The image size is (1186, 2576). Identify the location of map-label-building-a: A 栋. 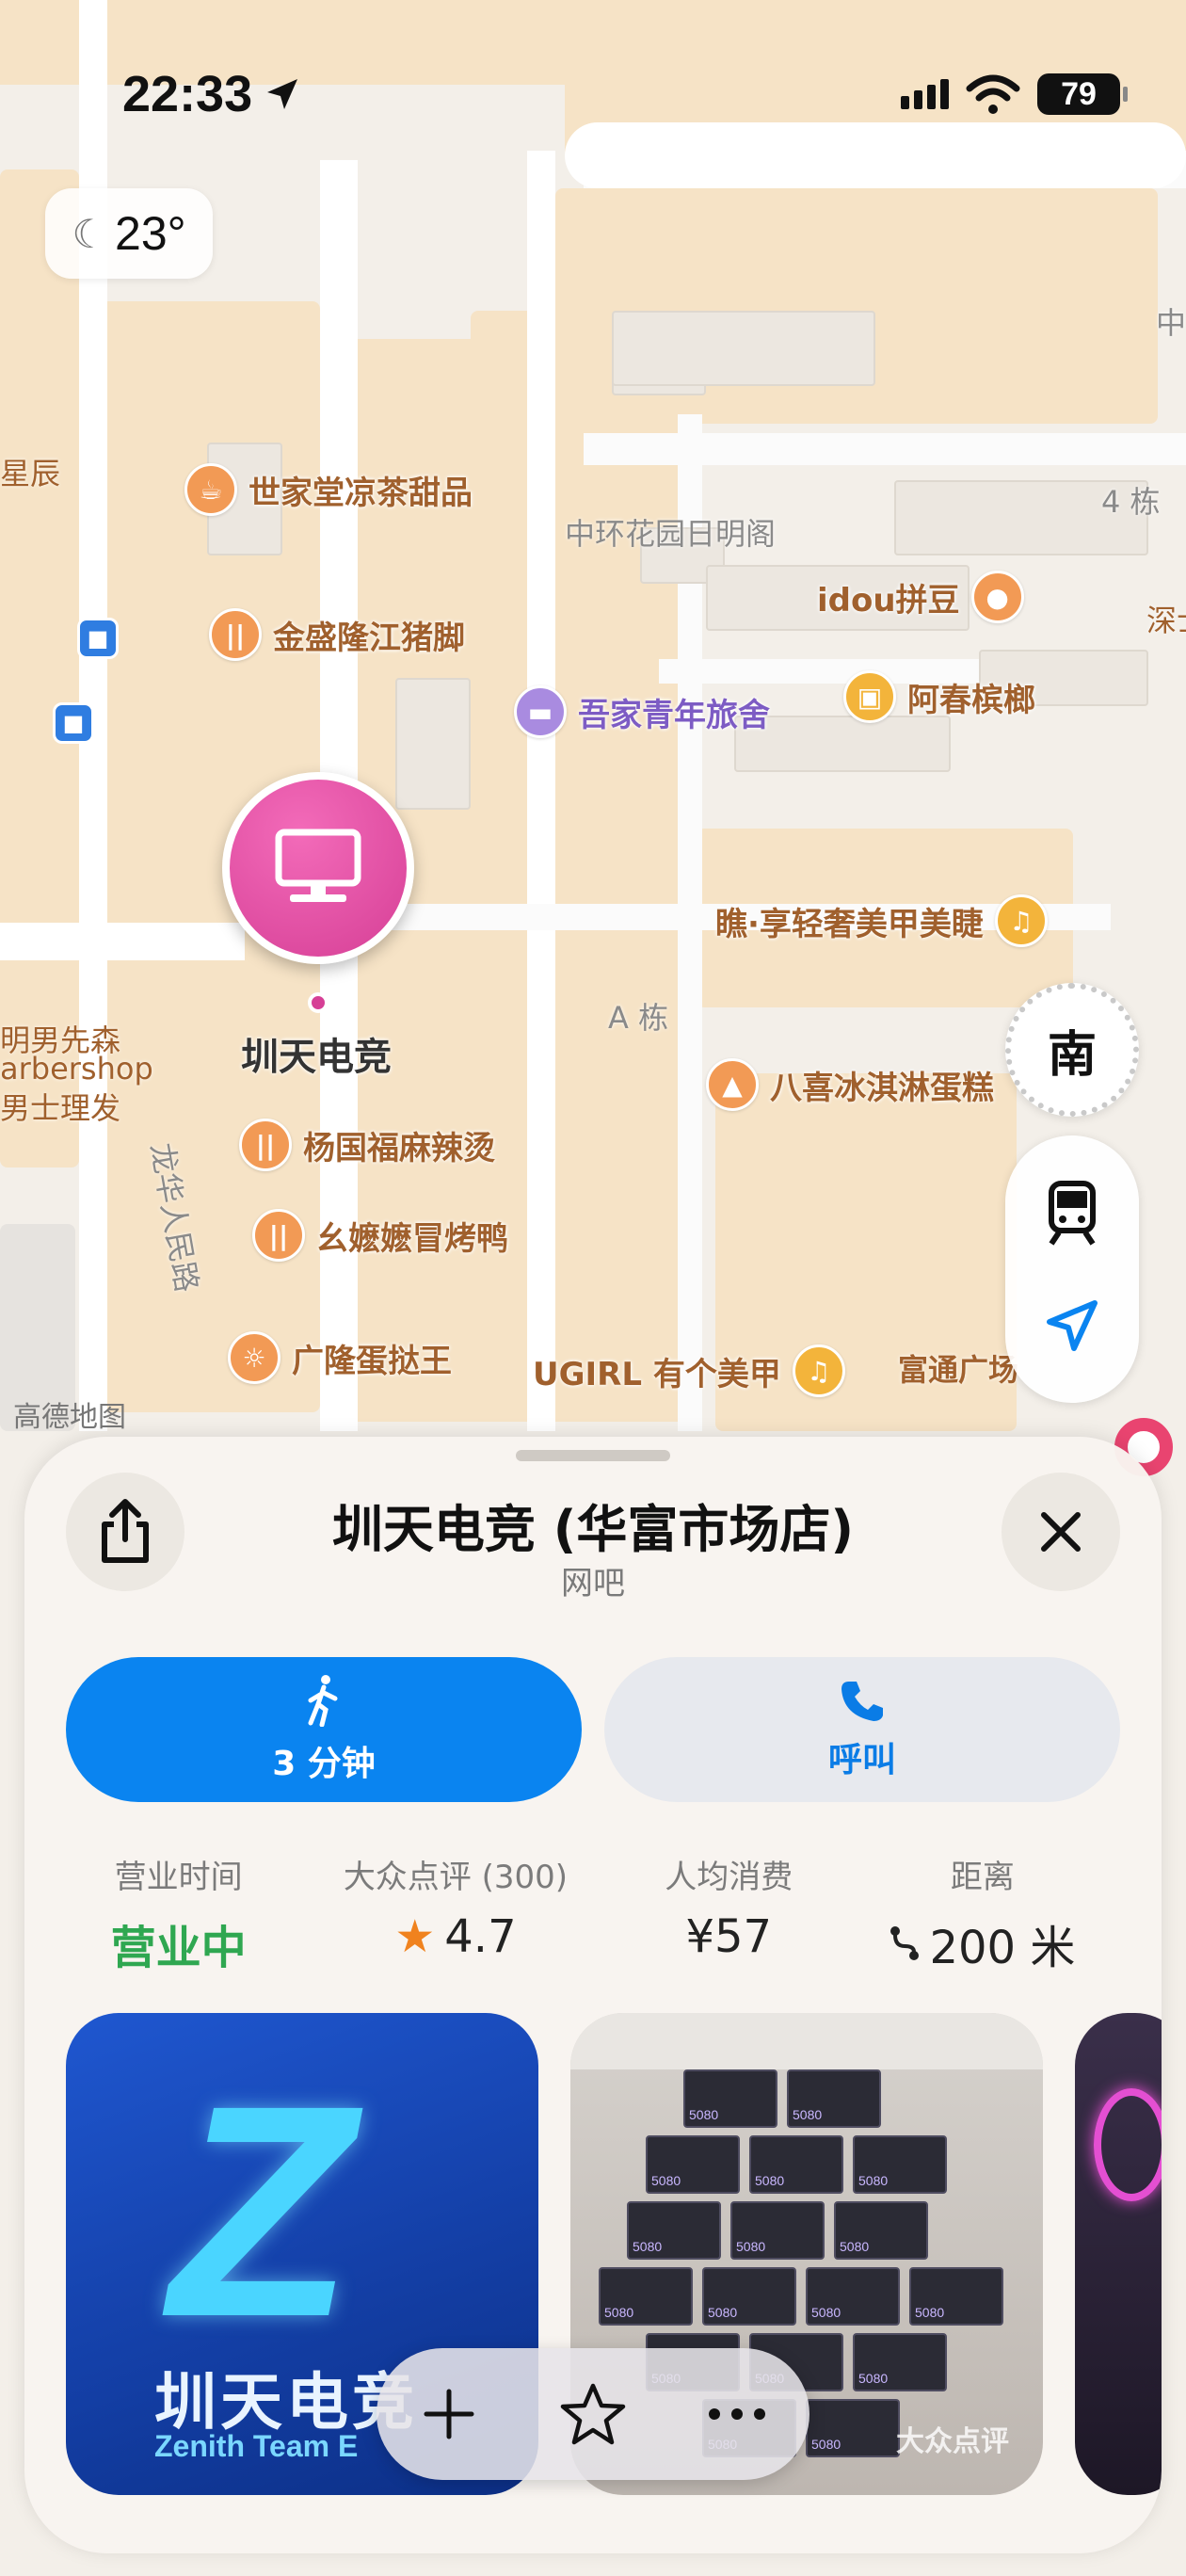
(638, 1018).